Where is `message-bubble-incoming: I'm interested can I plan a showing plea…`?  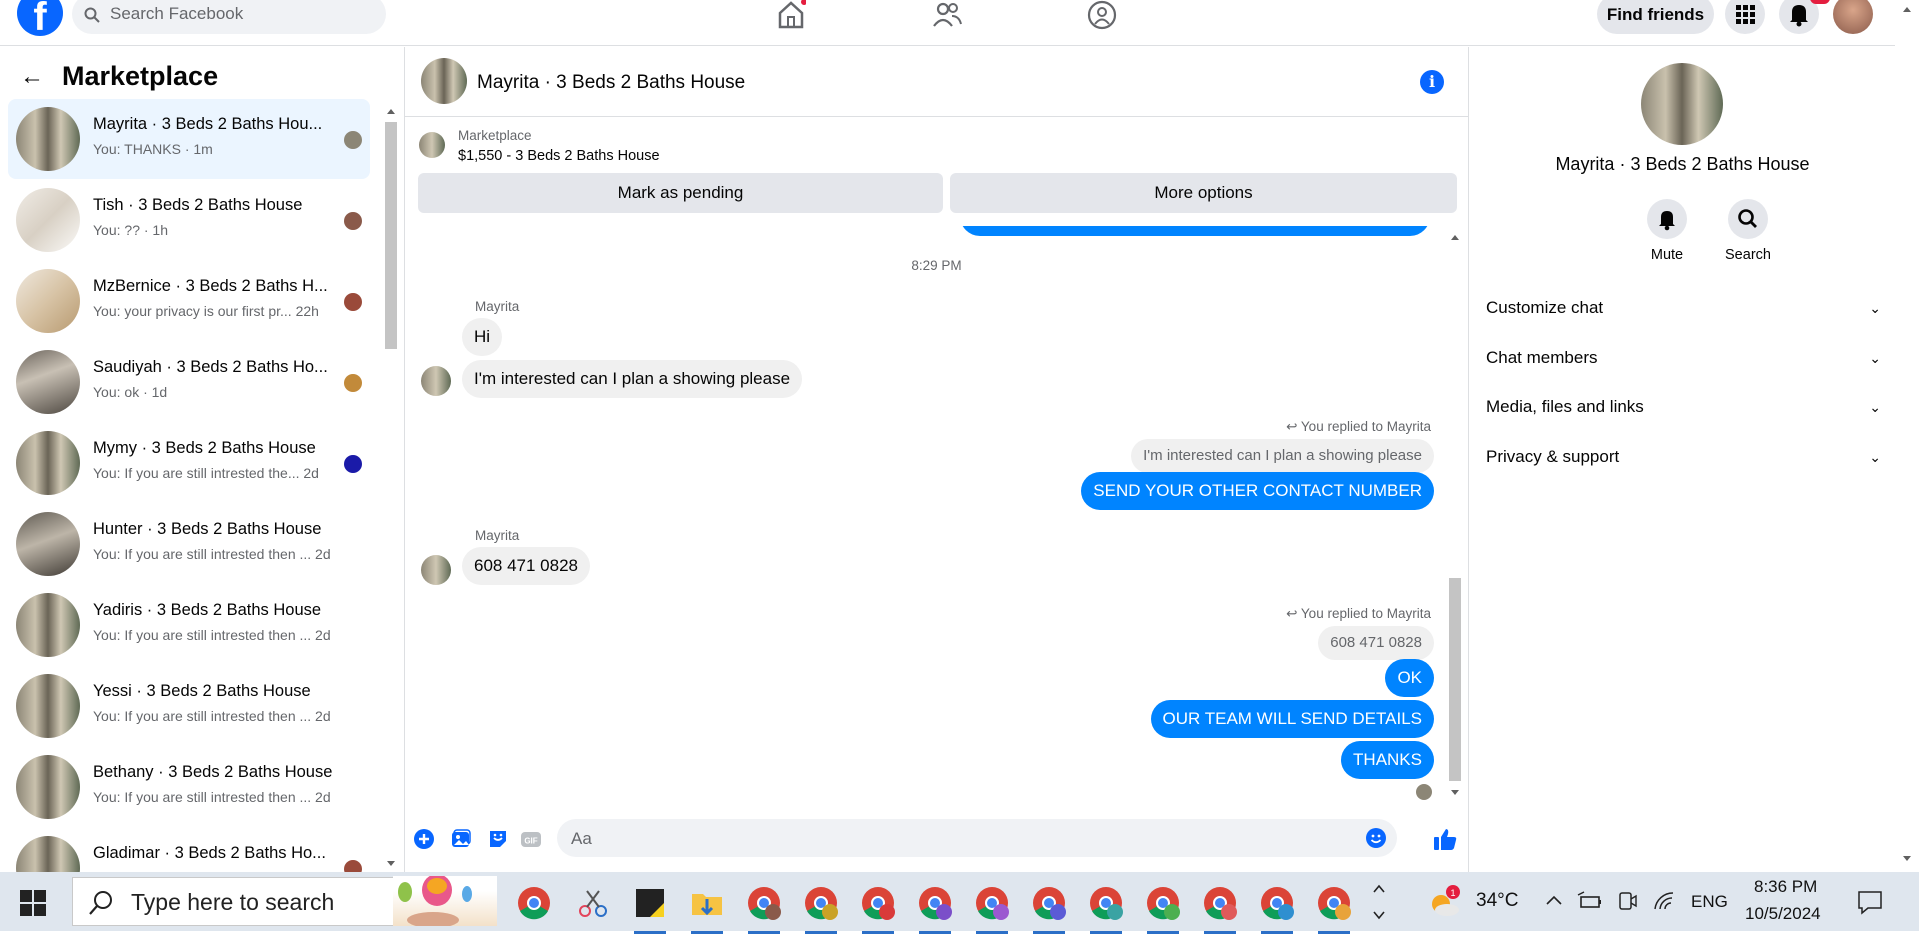
message-bubble-incoming: I'm interested can I plan a showing plea… is located at coordinates (632, 379).